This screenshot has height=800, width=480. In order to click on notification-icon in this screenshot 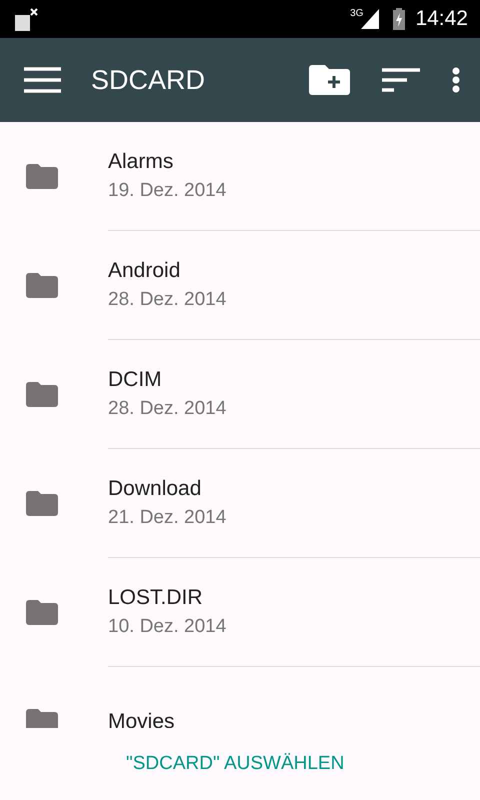, I will do `click(26, 19)`.